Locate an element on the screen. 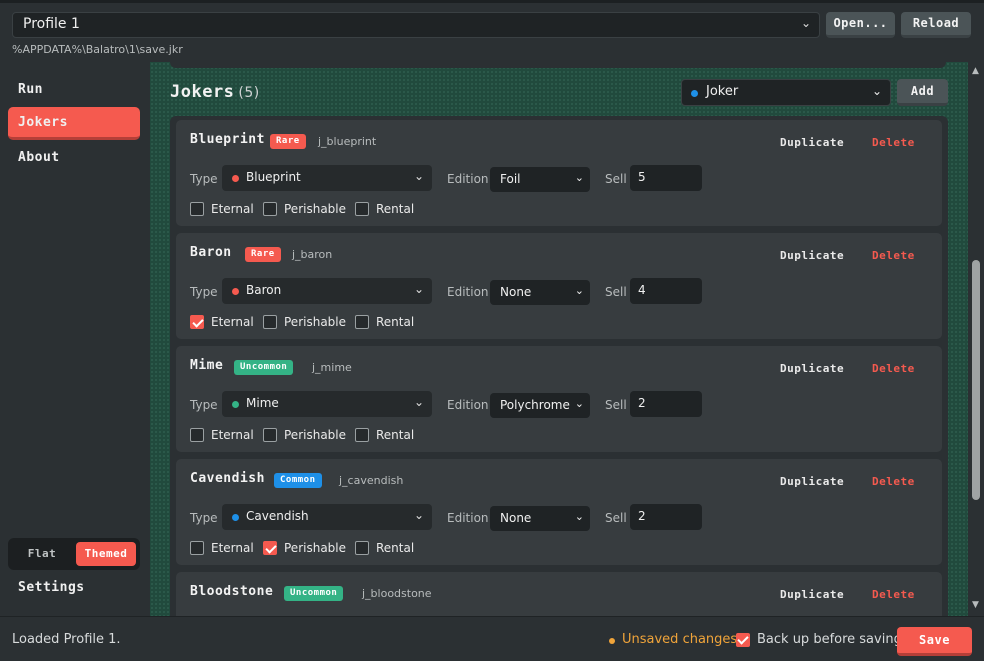 The height and width of the screenshot is (661, 984). joker-type-dropdown: Blueprint ⌄ is located at coordinates (327, 178).